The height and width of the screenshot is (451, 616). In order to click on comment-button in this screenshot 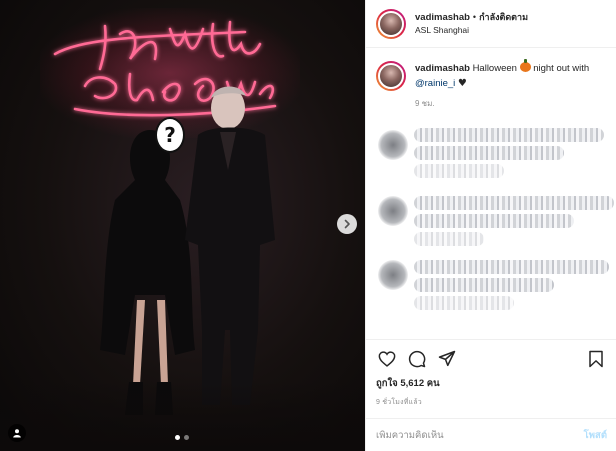, I will do `click(417, 359)`.